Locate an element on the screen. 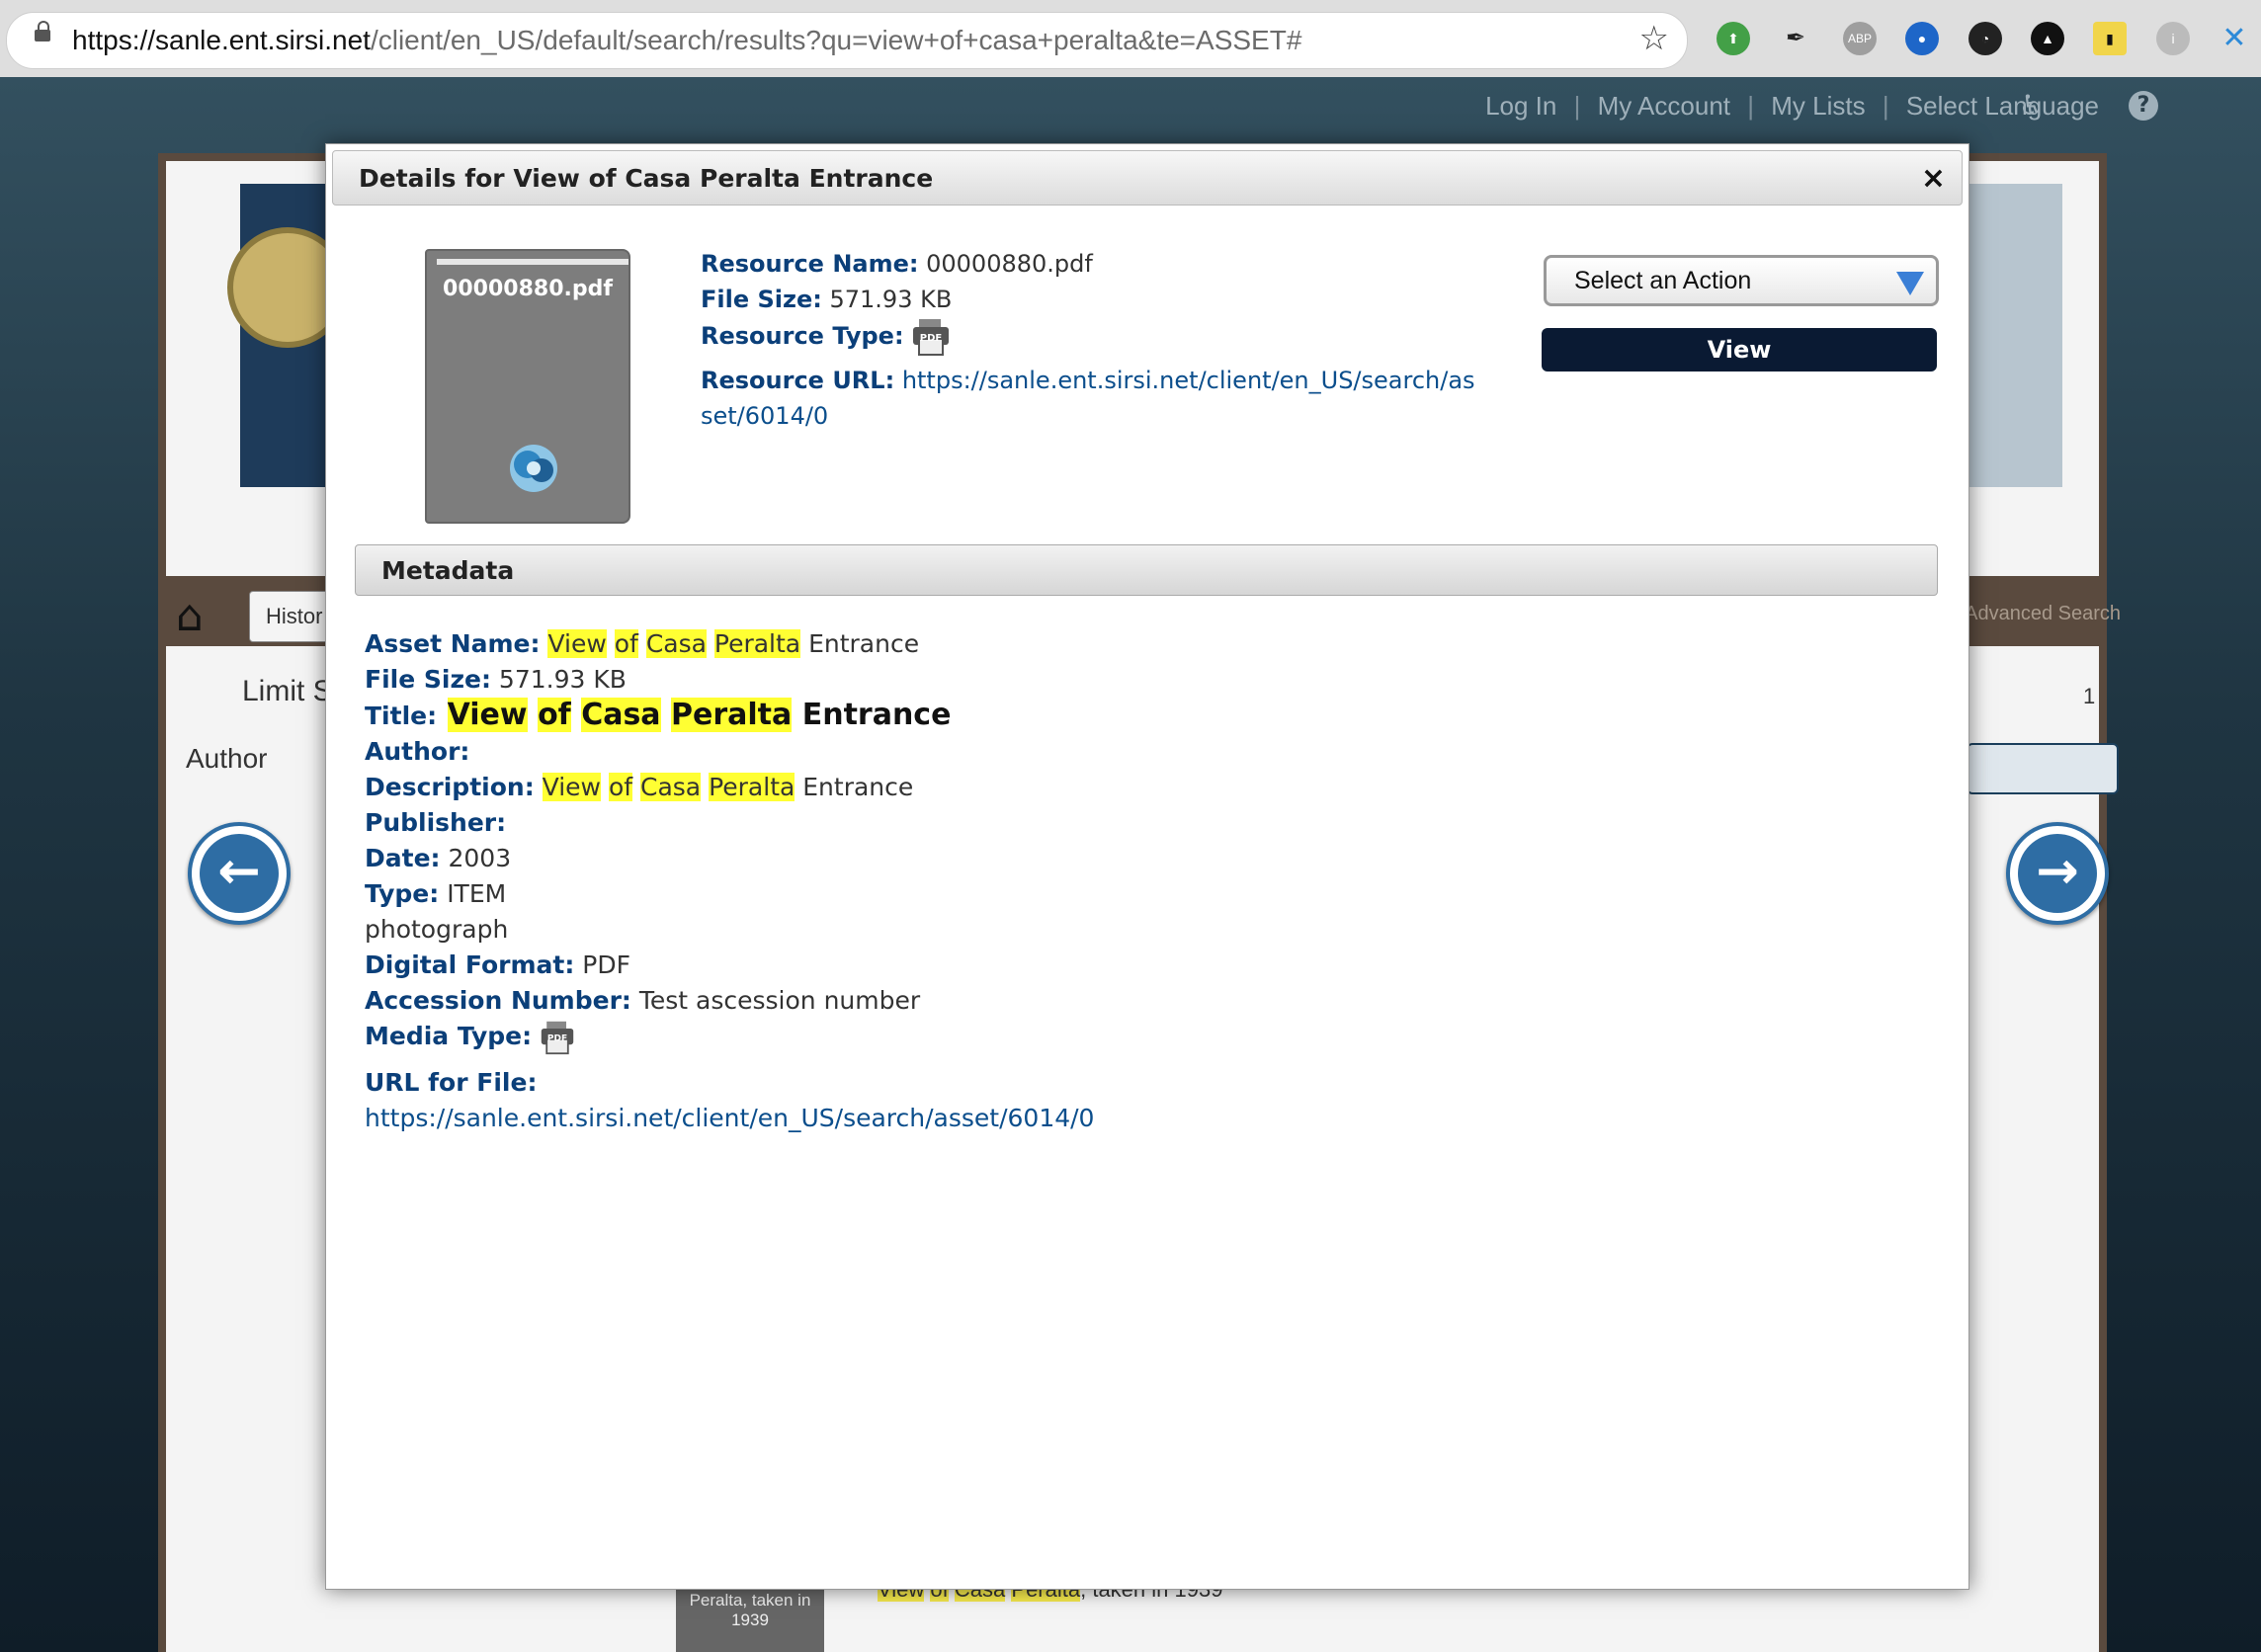  cloud-logo-icon is located at coordinates (534, 468).